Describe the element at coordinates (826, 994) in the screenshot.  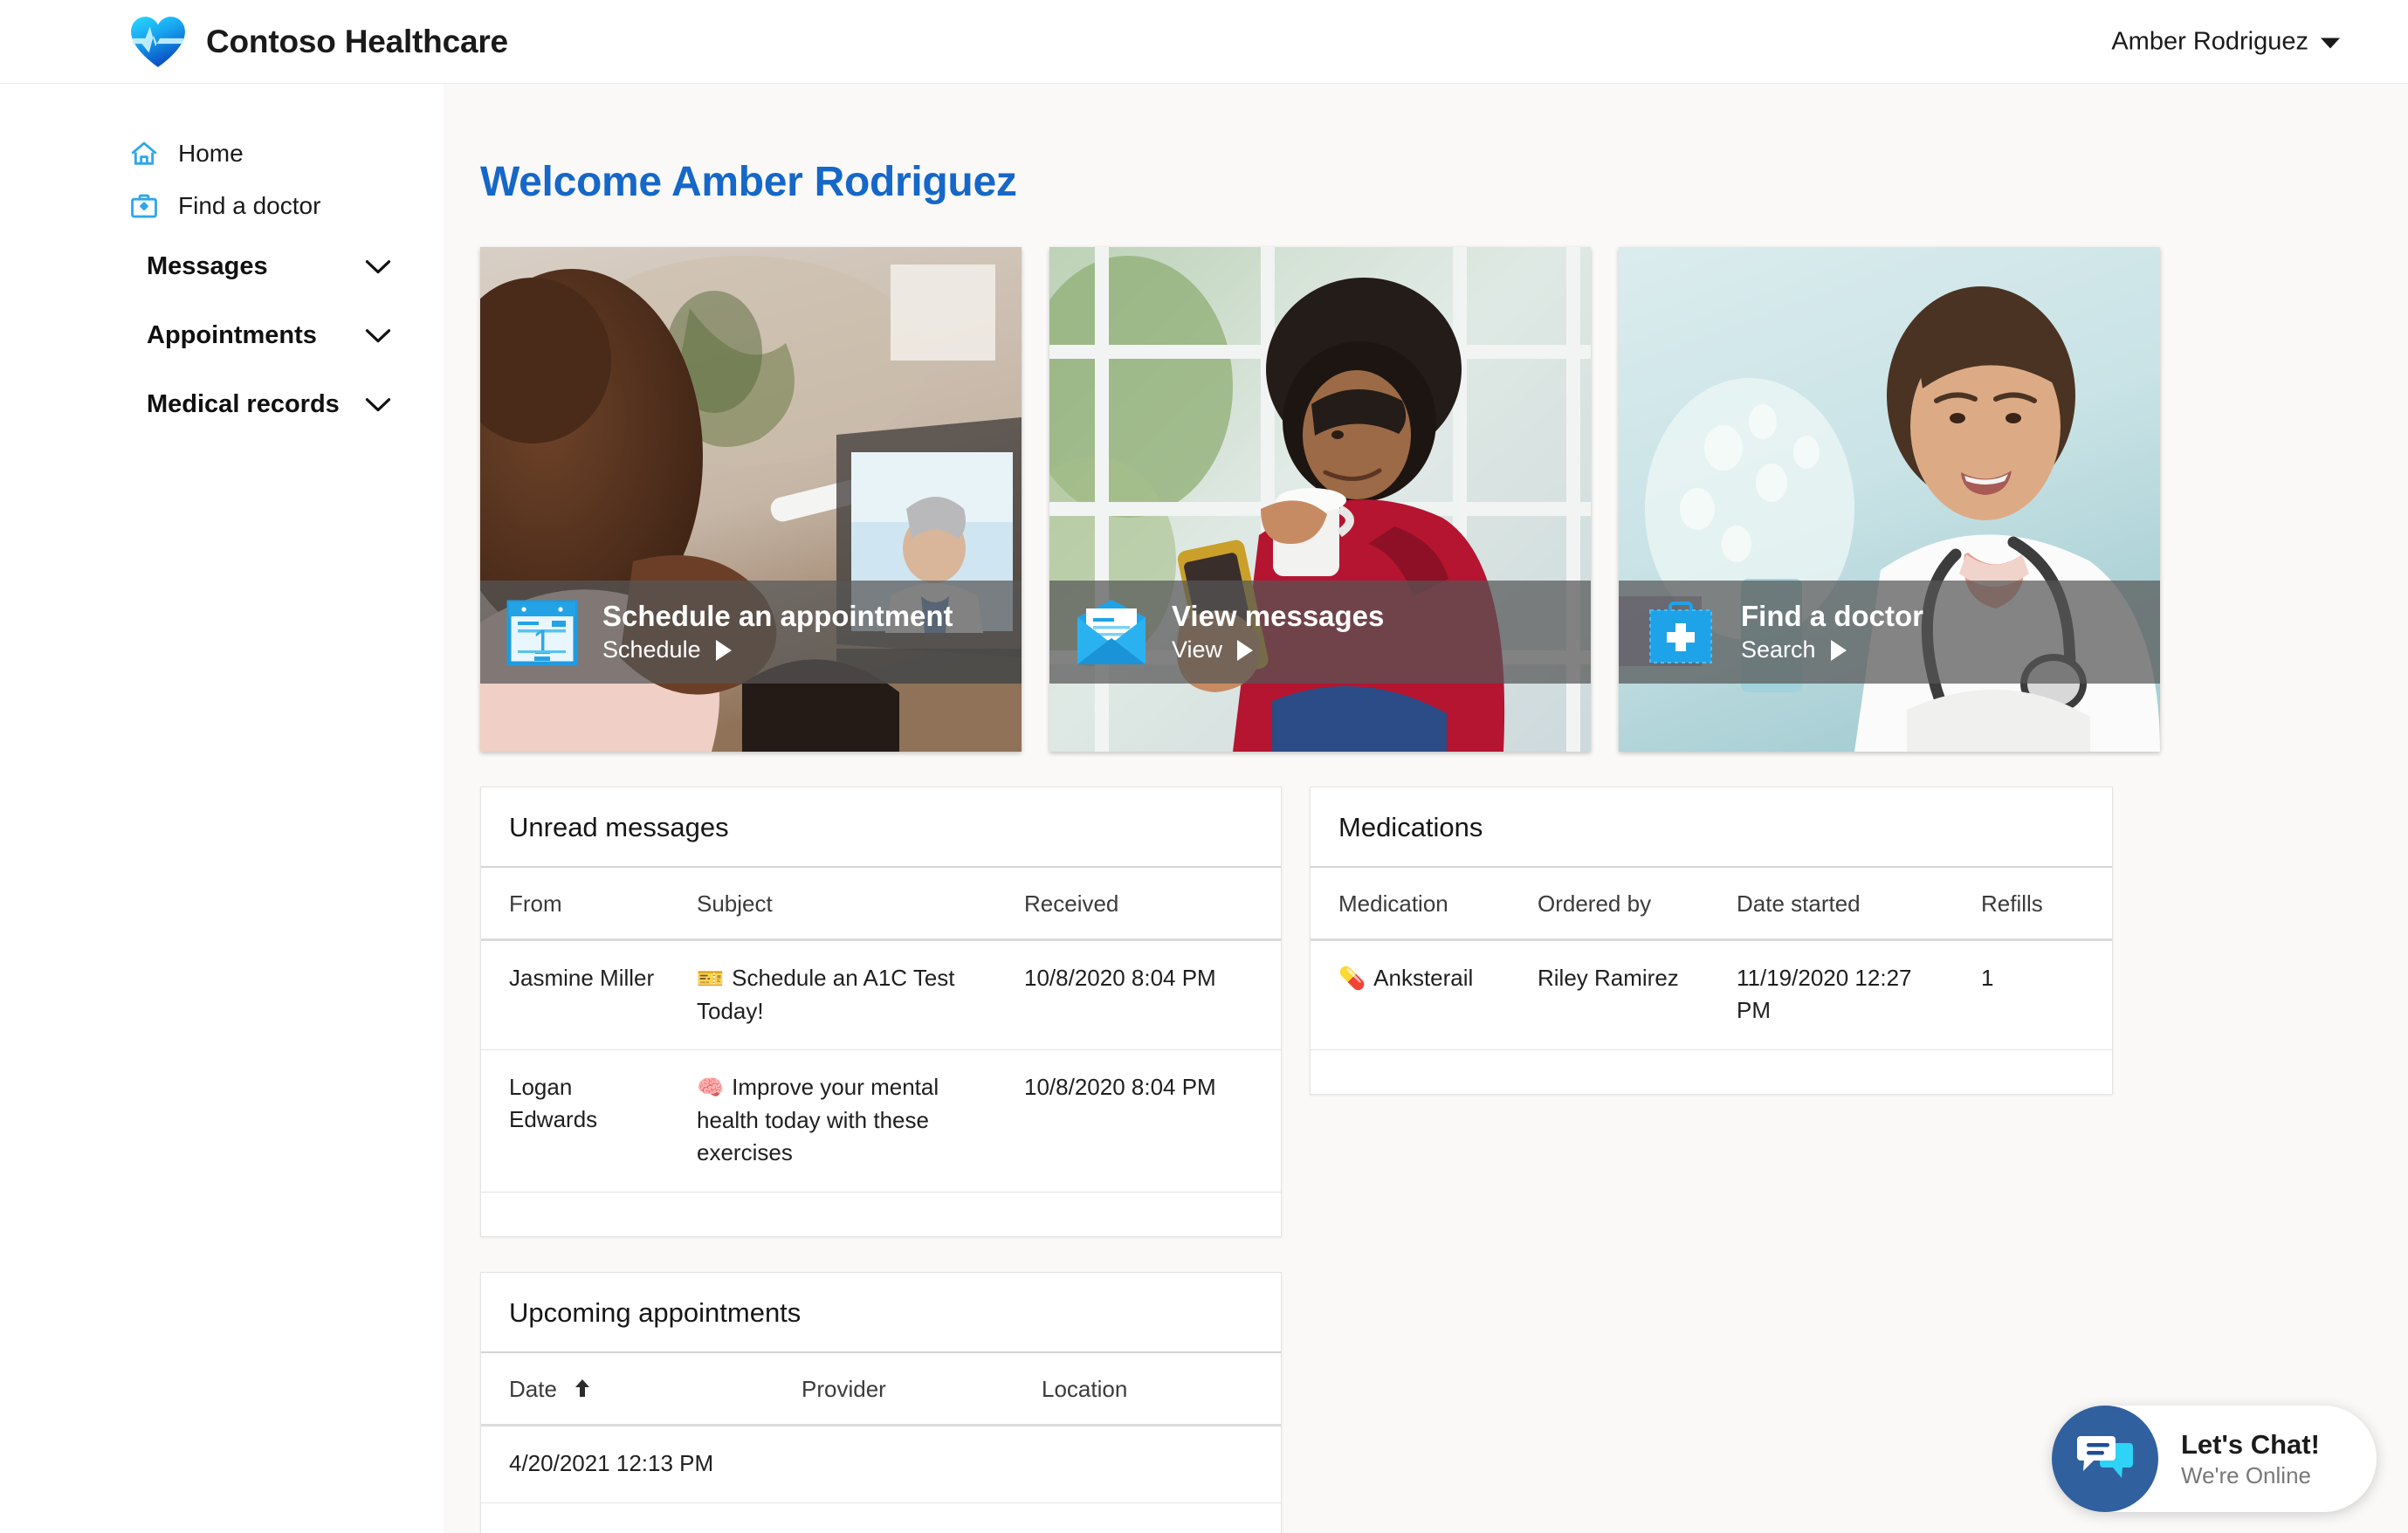
I see `message-subject-text: Schedule an A1C Test Today!` at that location.